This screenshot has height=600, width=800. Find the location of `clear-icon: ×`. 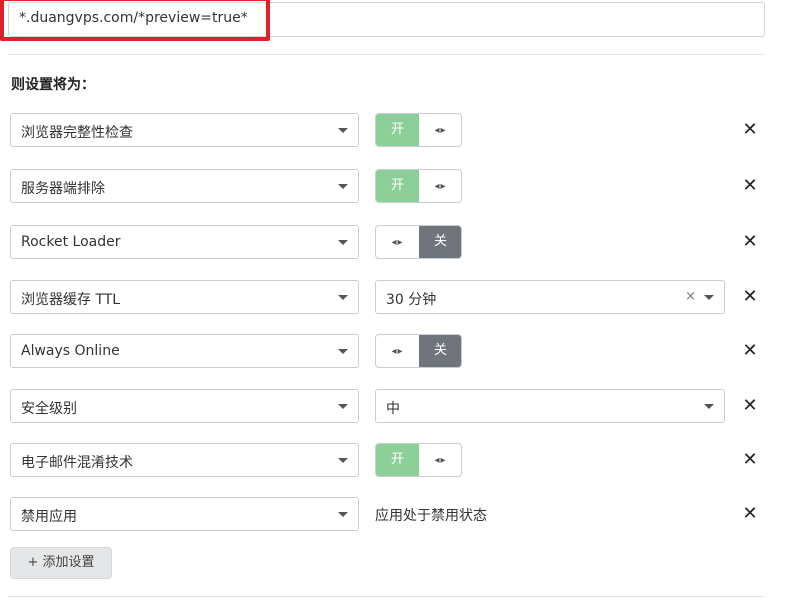

clear-icon: × is located at coordinates (690, 296).